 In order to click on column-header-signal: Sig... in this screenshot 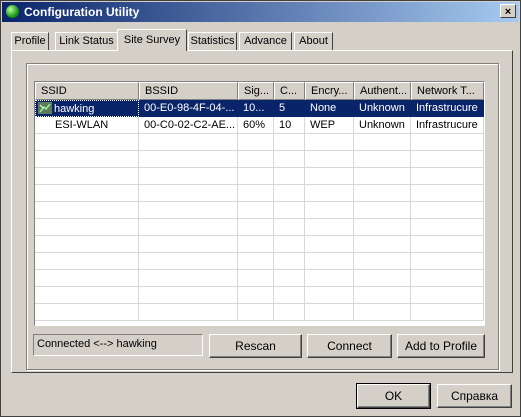, I will do `click(256, 91)`.